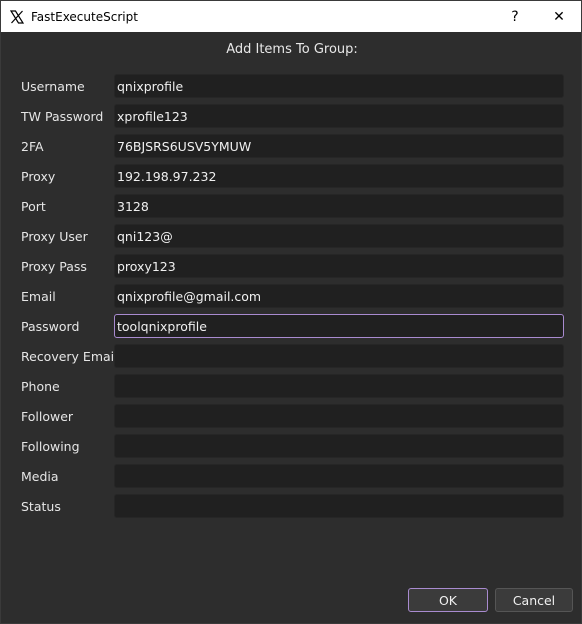 Image resolution: width=582 pixels, height=624 pixels. Describe the element at coordinates (339, 116) in the screenshot. I see `field-input-tw-password` at that location.